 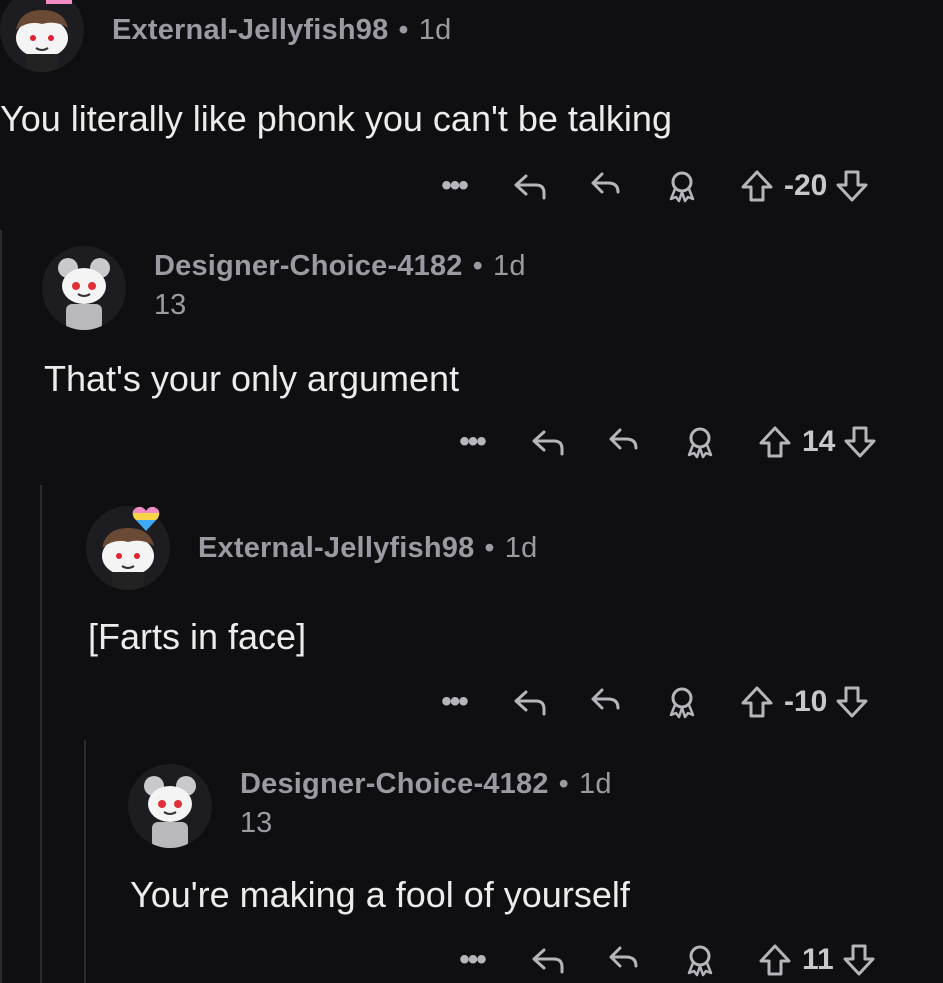 I want to click on comment-body: [Farts in face], so click(x=197, y=636).